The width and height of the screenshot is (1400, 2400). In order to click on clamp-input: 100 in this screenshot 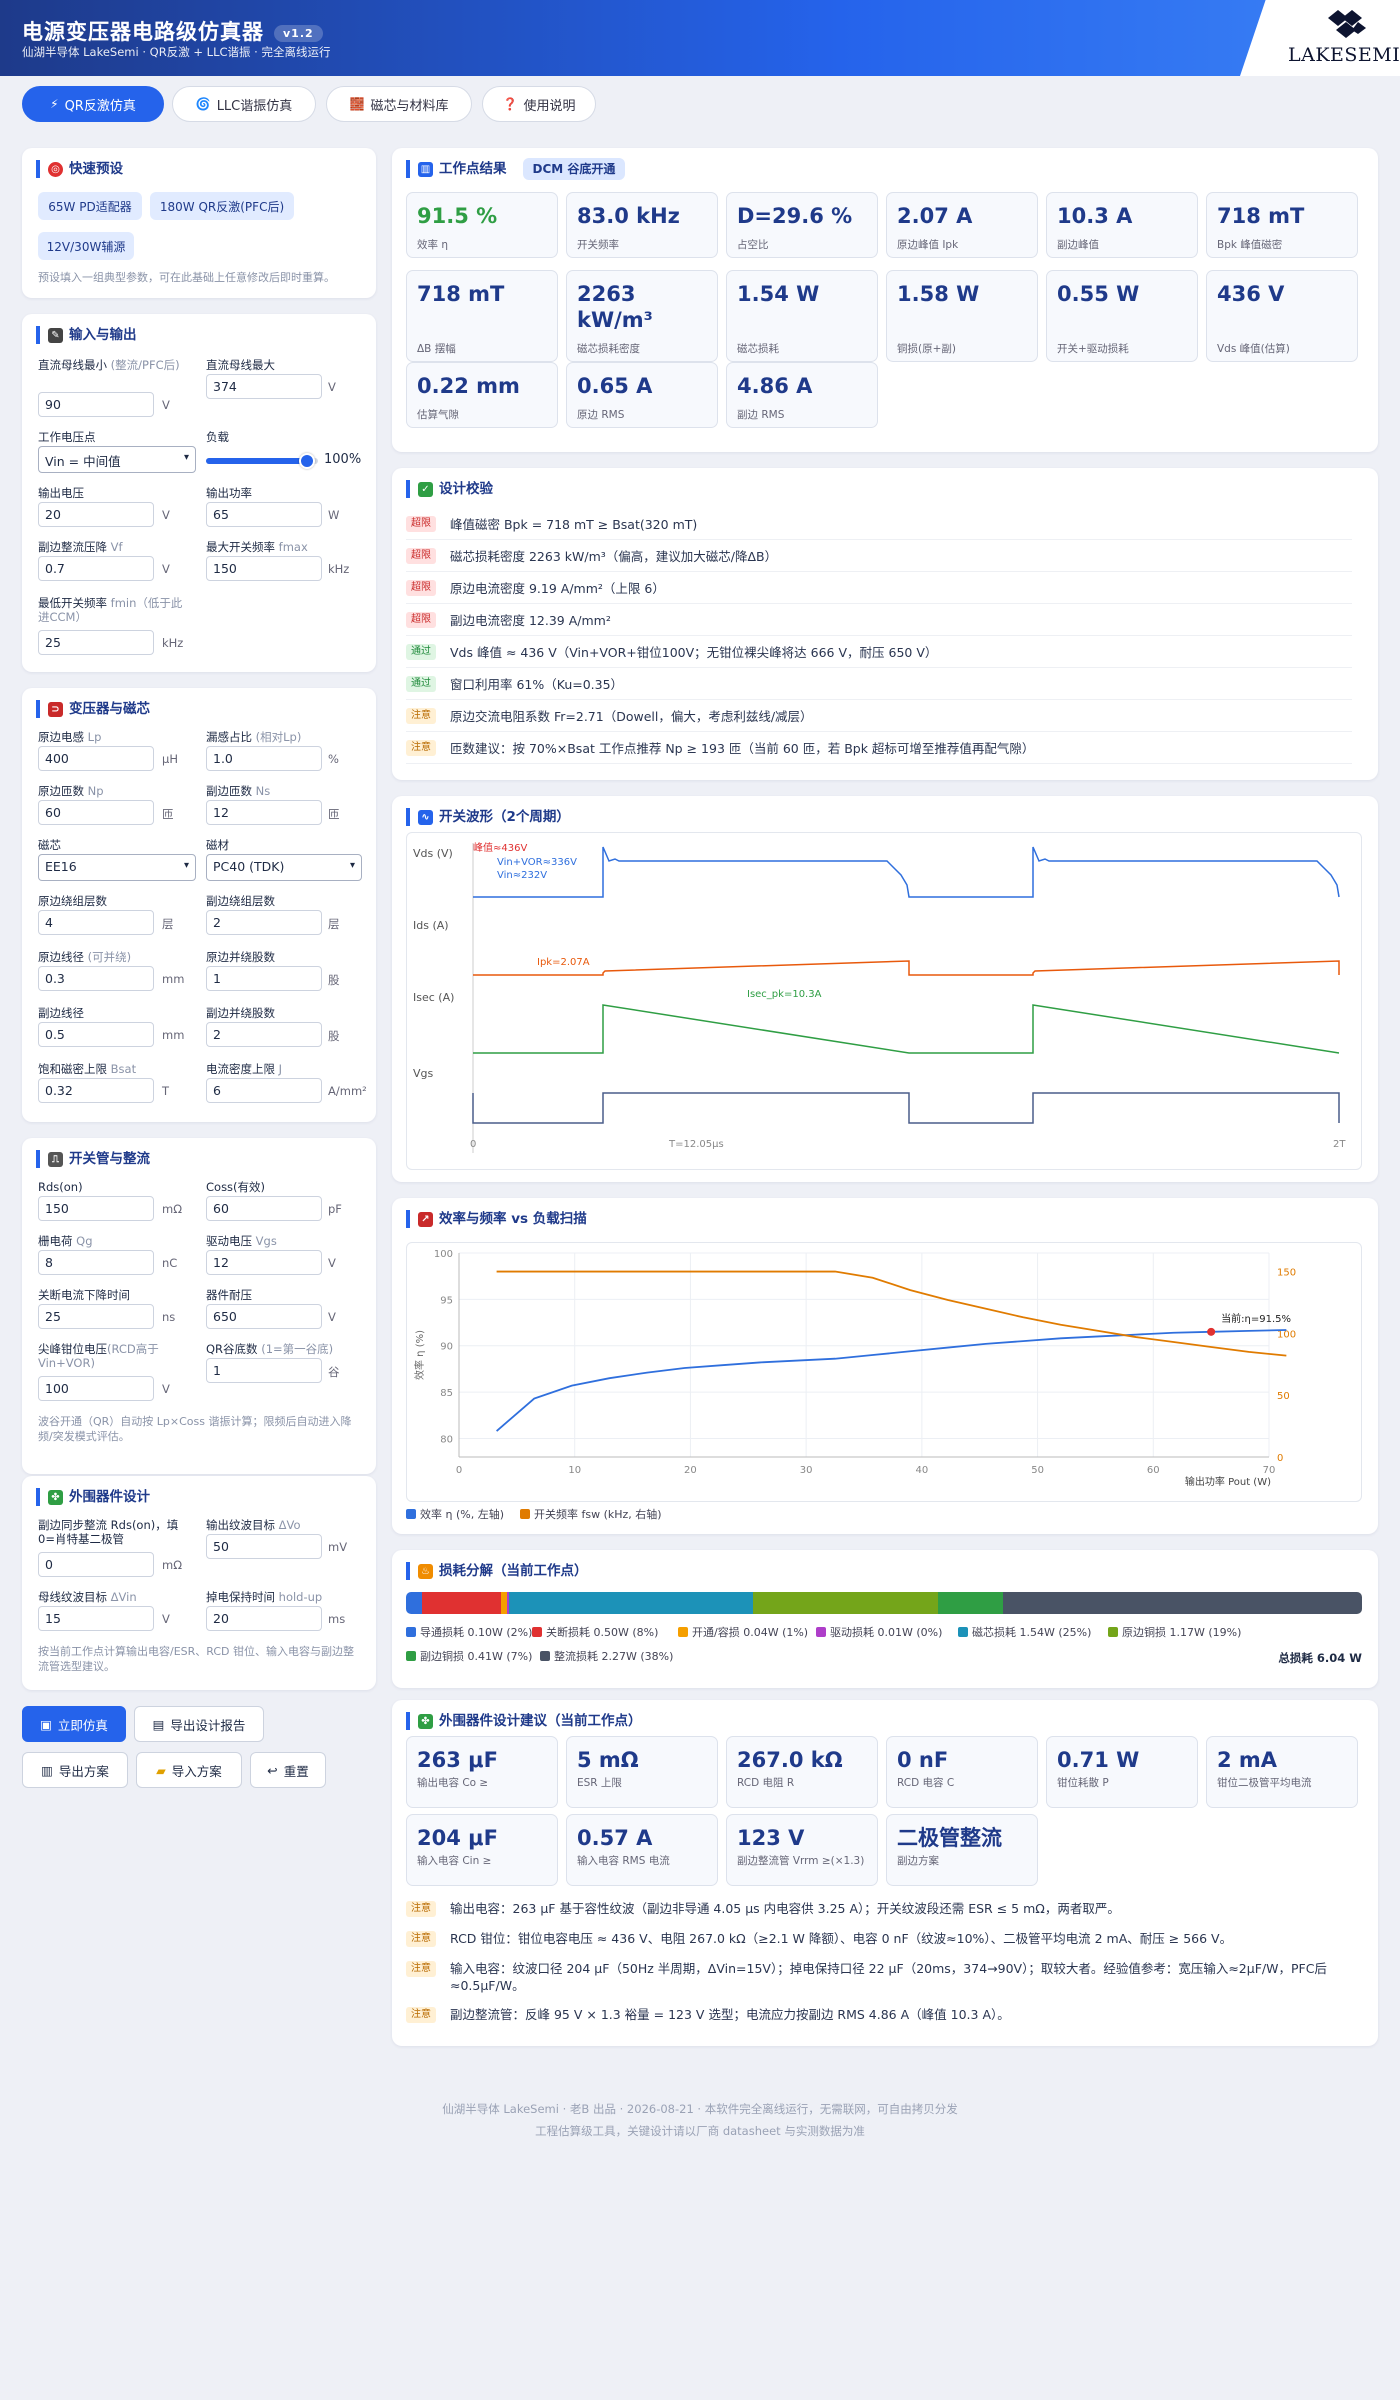, I will do `click(96, 1388)`.